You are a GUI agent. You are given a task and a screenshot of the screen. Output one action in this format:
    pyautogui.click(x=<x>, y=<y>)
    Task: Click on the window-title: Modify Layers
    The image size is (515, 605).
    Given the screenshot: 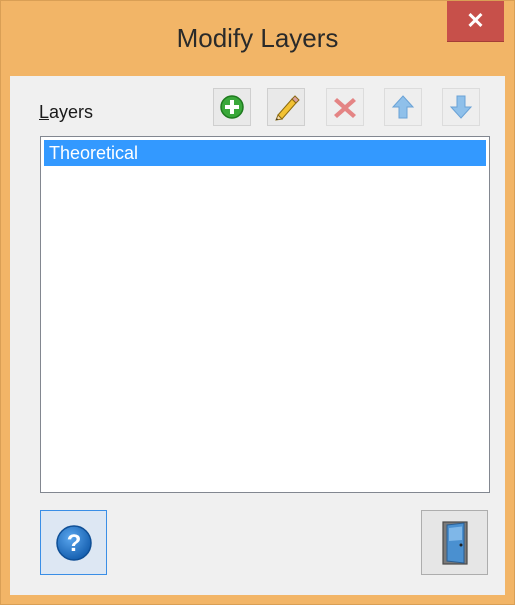 What is the action you would take?
    pyautogui.click(x=257, y=38)
    